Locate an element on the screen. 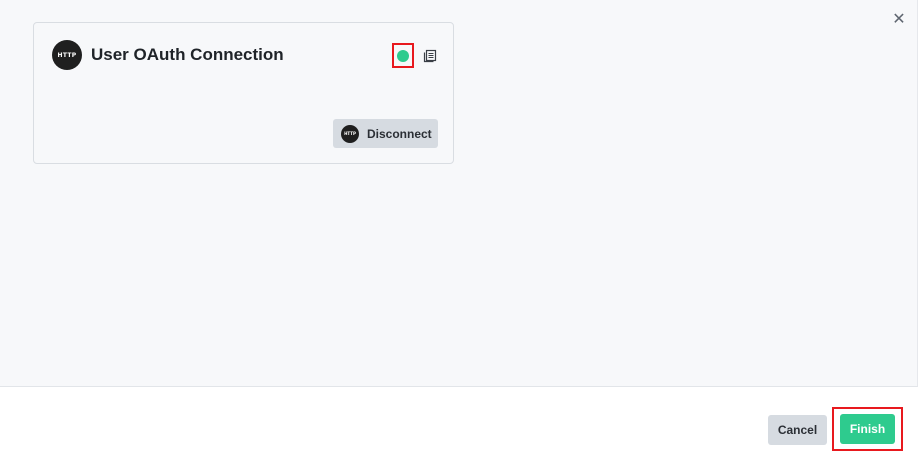 The height and width of the screenshot is (471, 919). details-icon is located at coordinates (430, 56).